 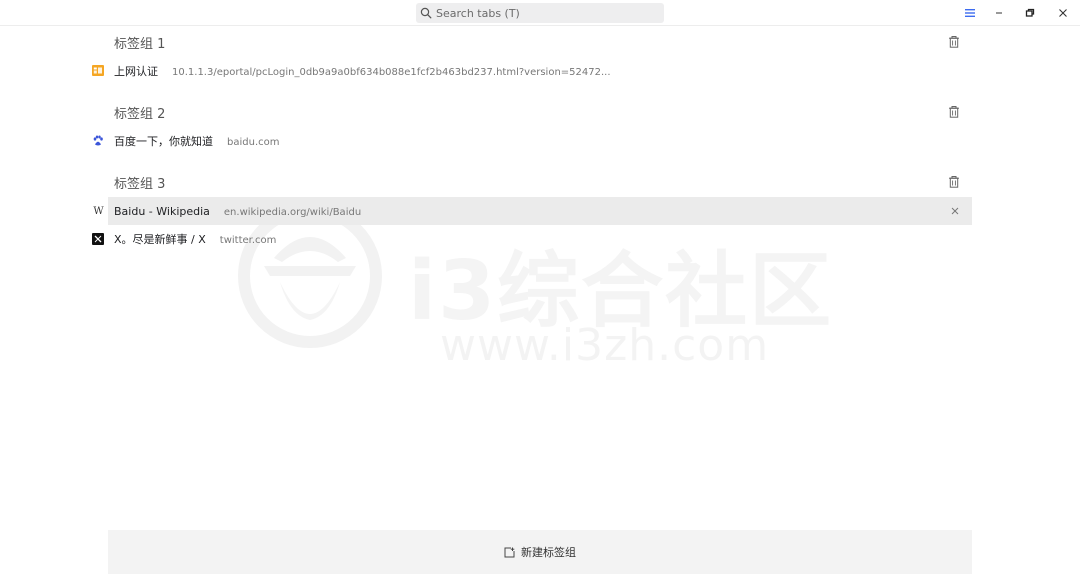 I want to click on baidu-paw-icon, so click(x=97, y=140).